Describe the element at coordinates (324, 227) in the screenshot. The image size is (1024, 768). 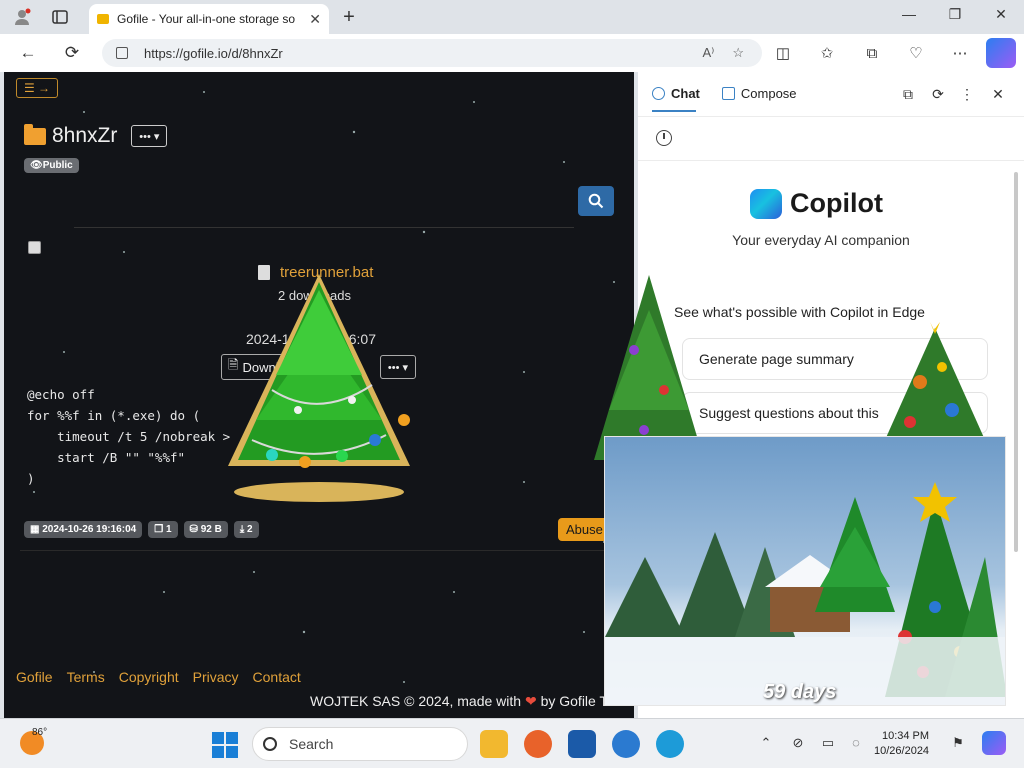
I see `divider` at that location.